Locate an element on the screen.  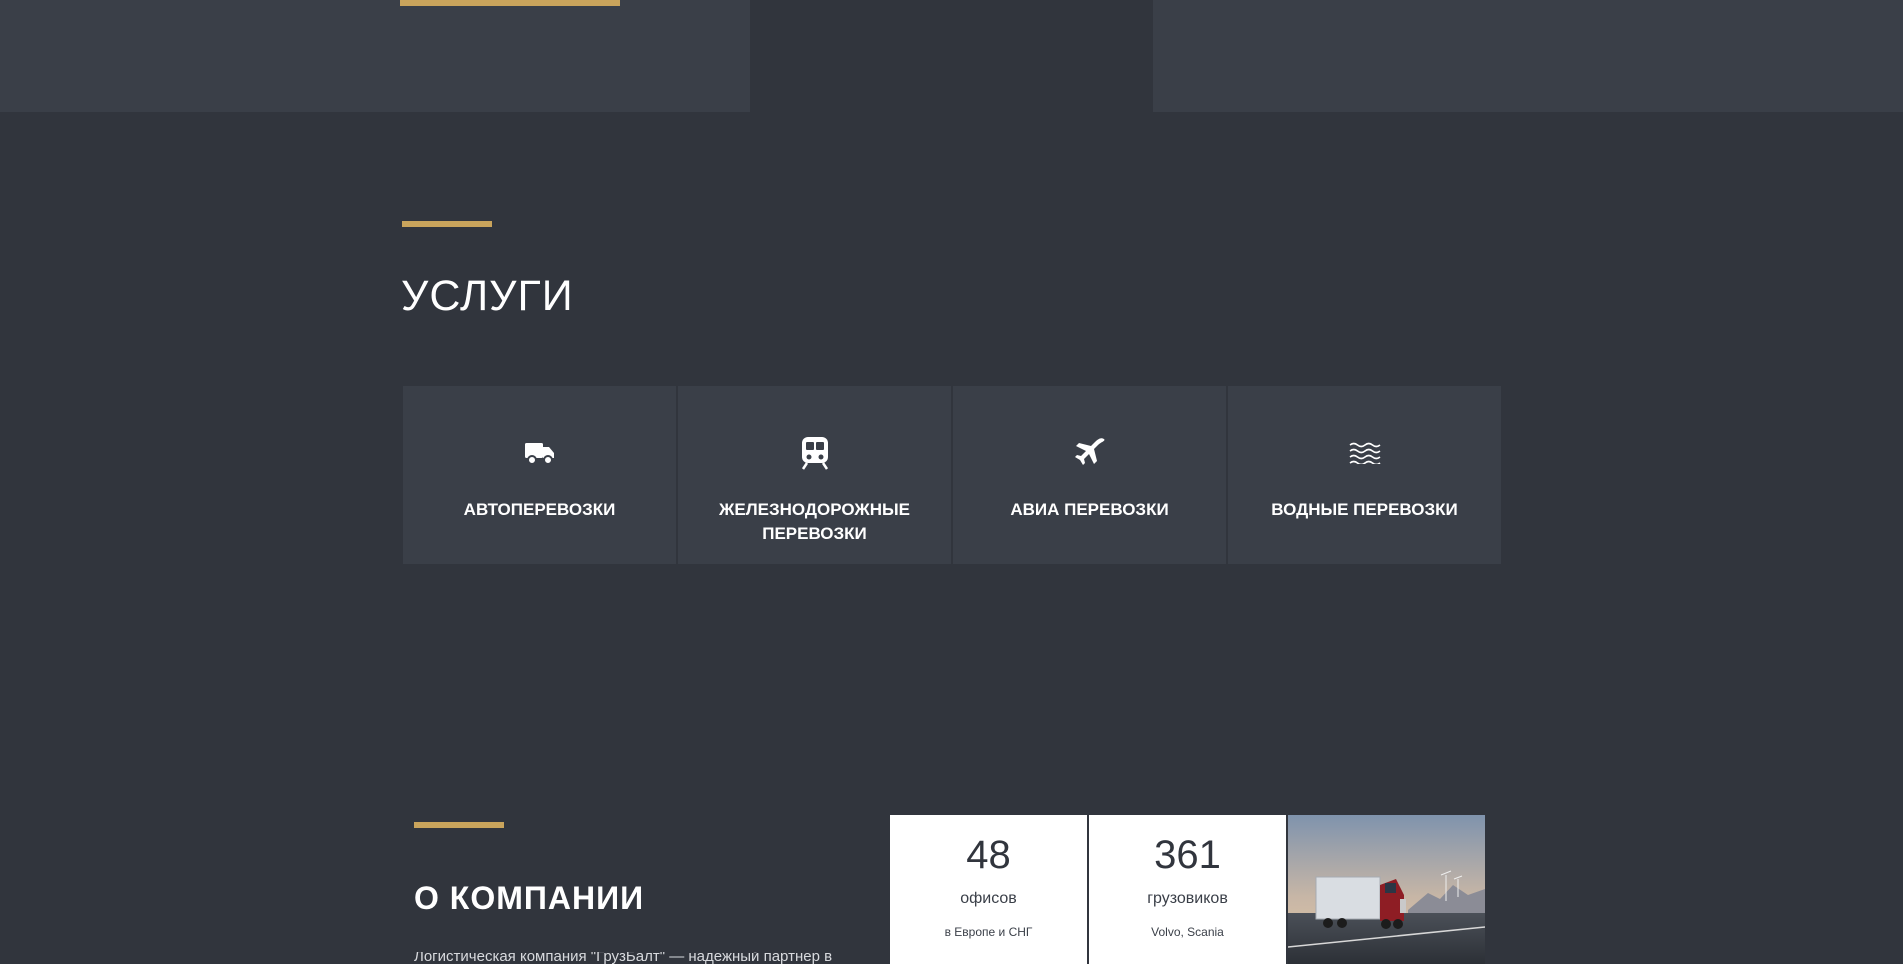
service-card-air: АВИА ПЕРЕВОЗКИ is located at coordinates (1089, 475).